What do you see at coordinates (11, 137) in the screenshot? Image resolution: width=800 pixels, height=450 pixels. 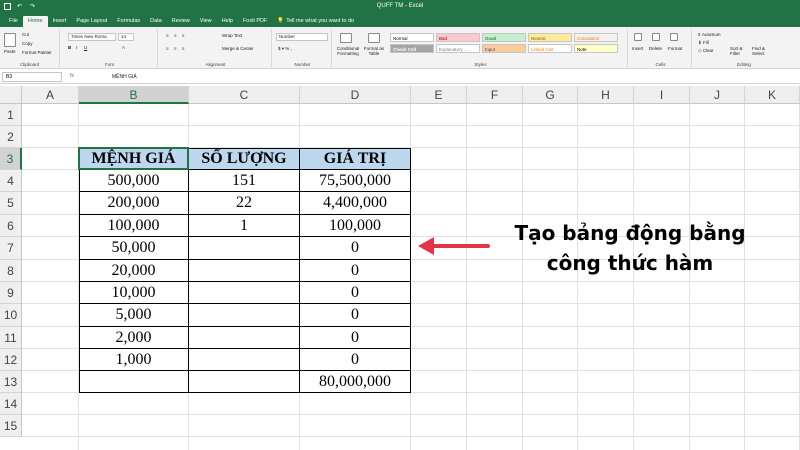 I see `row-header-2: 2` at bounding box center [11, 137].